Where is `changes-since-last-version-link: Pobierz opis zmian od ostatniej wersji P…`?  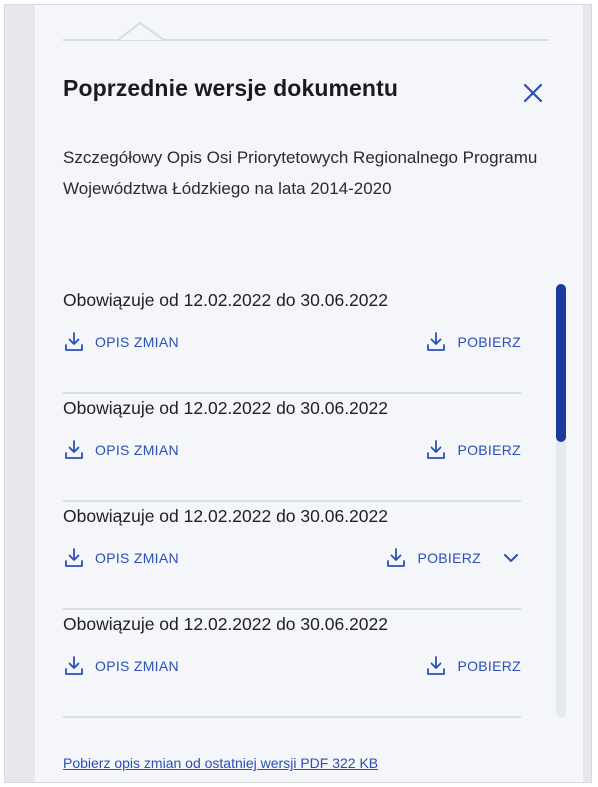 changes-since-last-version-link: Pobierz opis zmian od ostatniej wersji P… is located at coordinates (220, 763).